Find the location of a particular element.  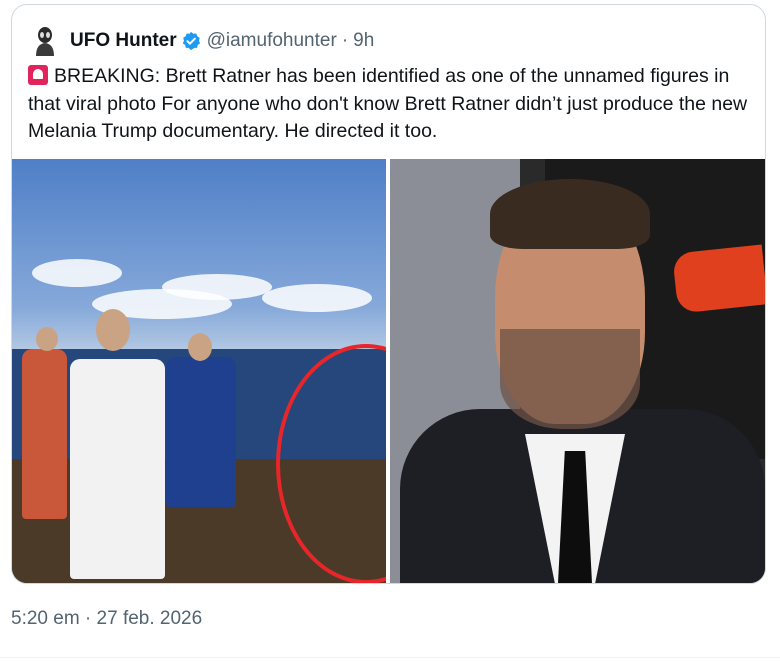

verified-badge-icon is located at coordinates (191, 41).